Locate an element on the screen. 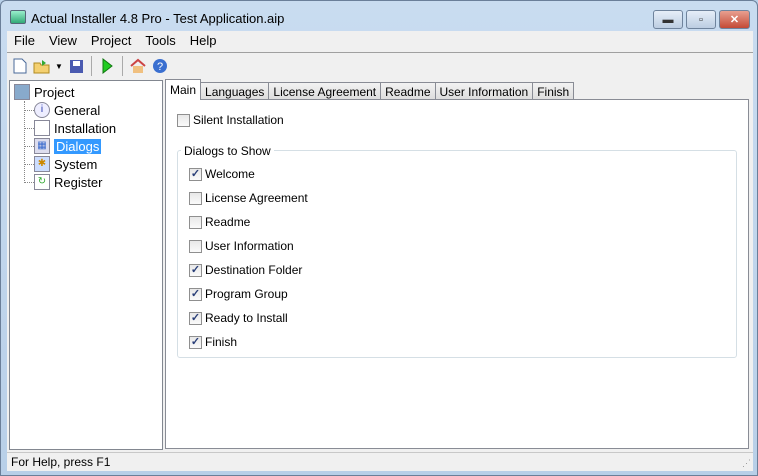  dropdown-arrow-icon: ▼ is located at coordinates (59, 66).